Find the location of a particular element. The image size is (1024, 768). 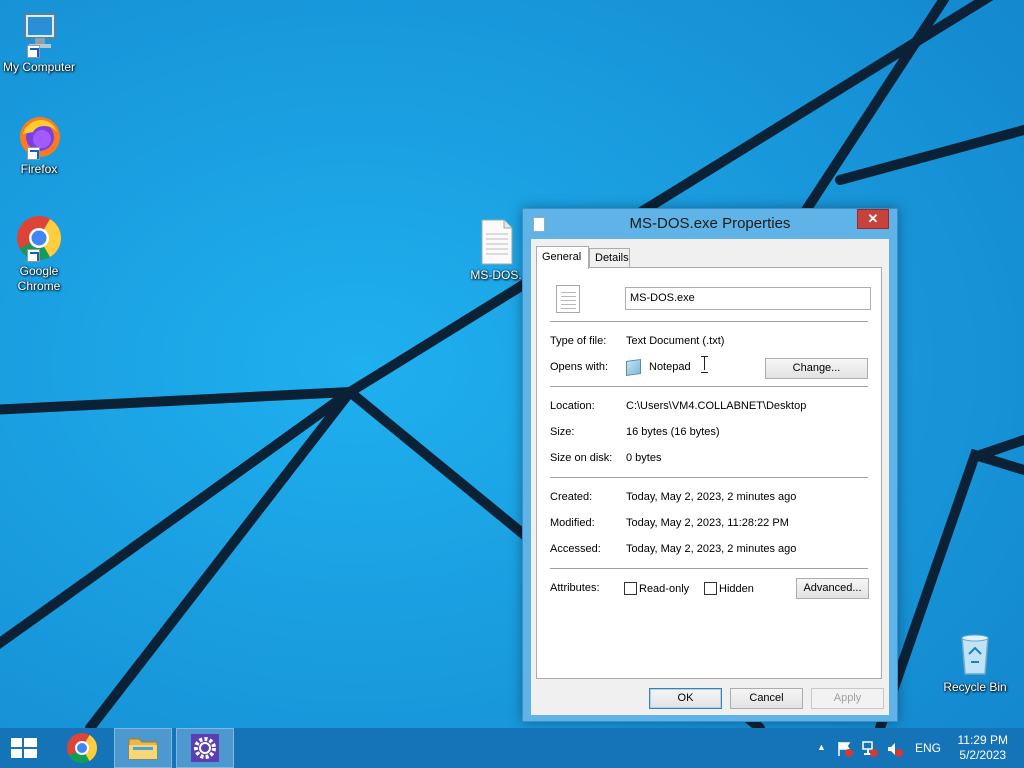

start-button is located at coordinates (24, 748).